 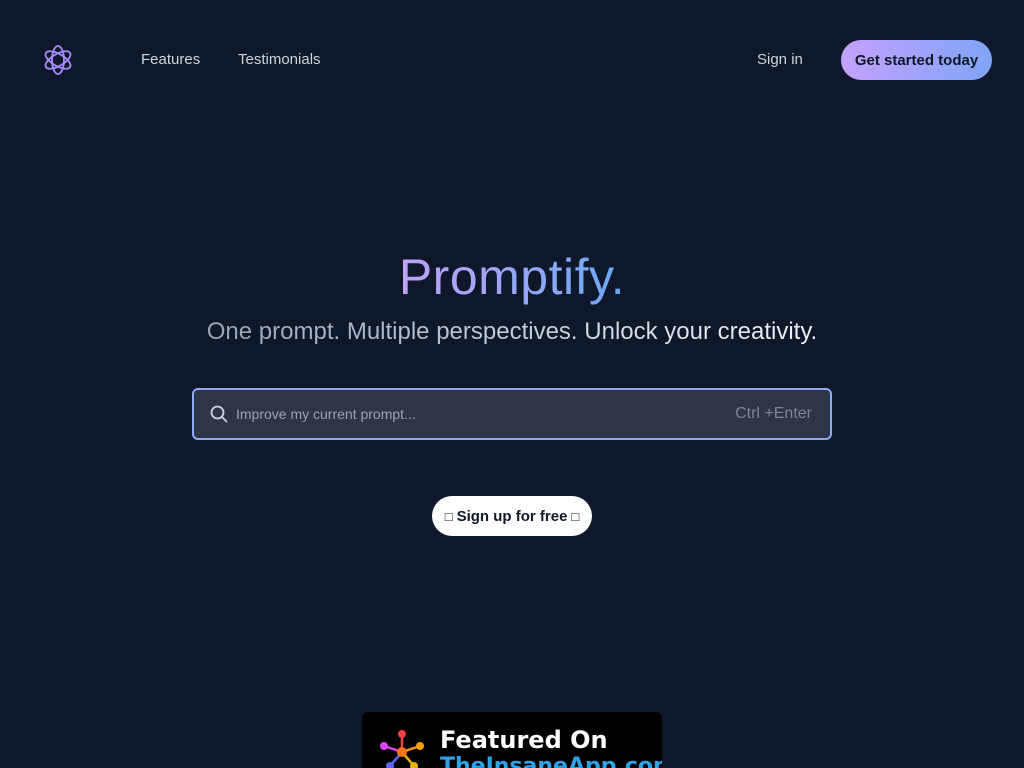 What do you see at coordinates (448, 516) in the screenshot?
I see `sign-up-left-glyph: □` at bounding box center [448, 516].